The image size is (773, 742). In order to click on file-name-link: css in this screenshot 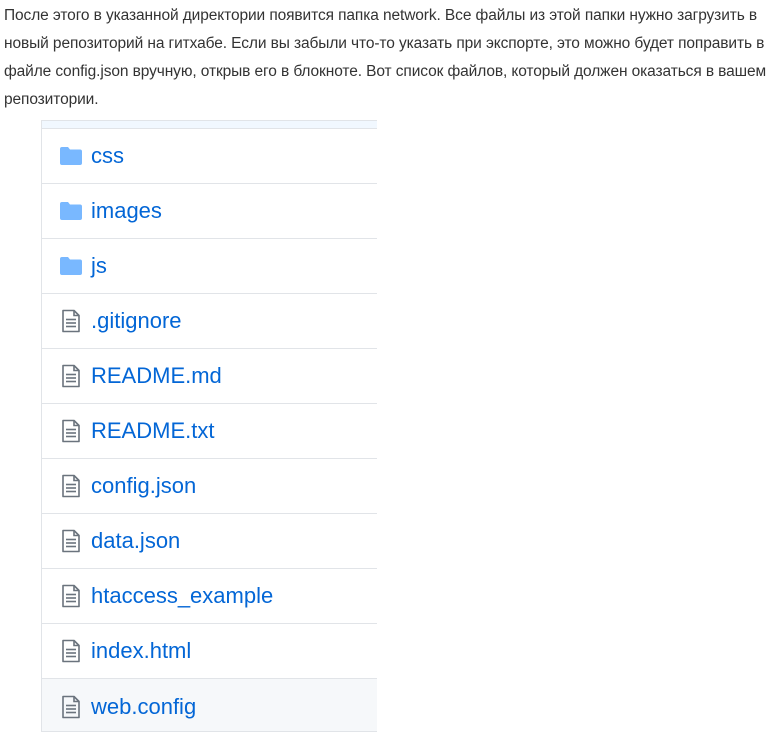, I will do `click(107, 156)`.